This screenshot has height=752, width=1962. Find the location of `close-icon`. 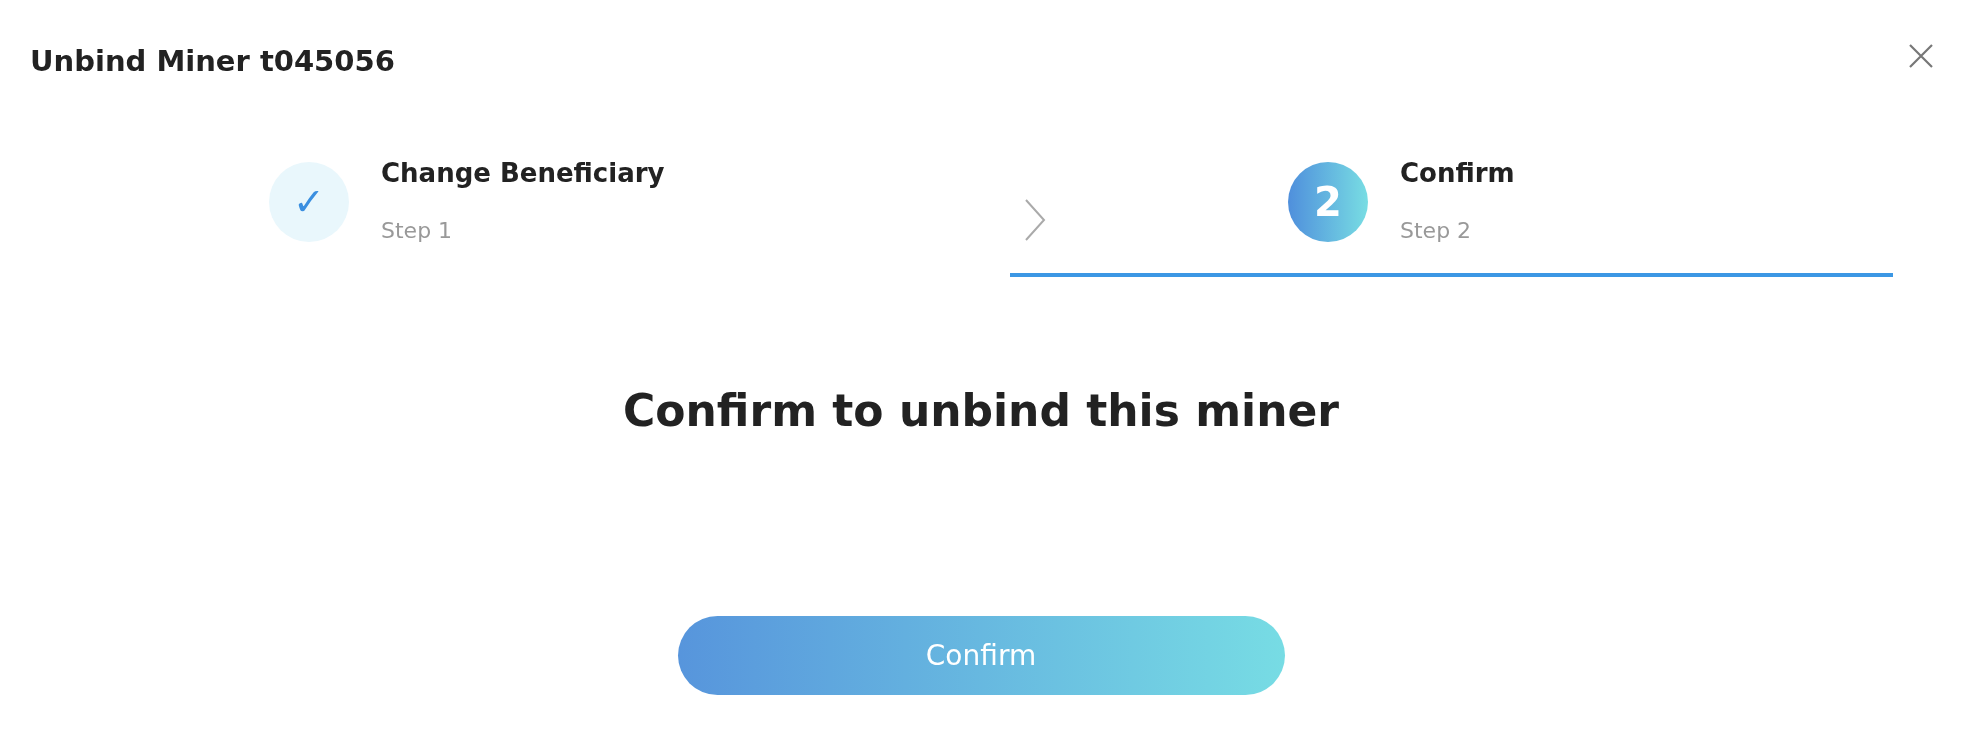

close-icon is located at coordinates (1921, 56).